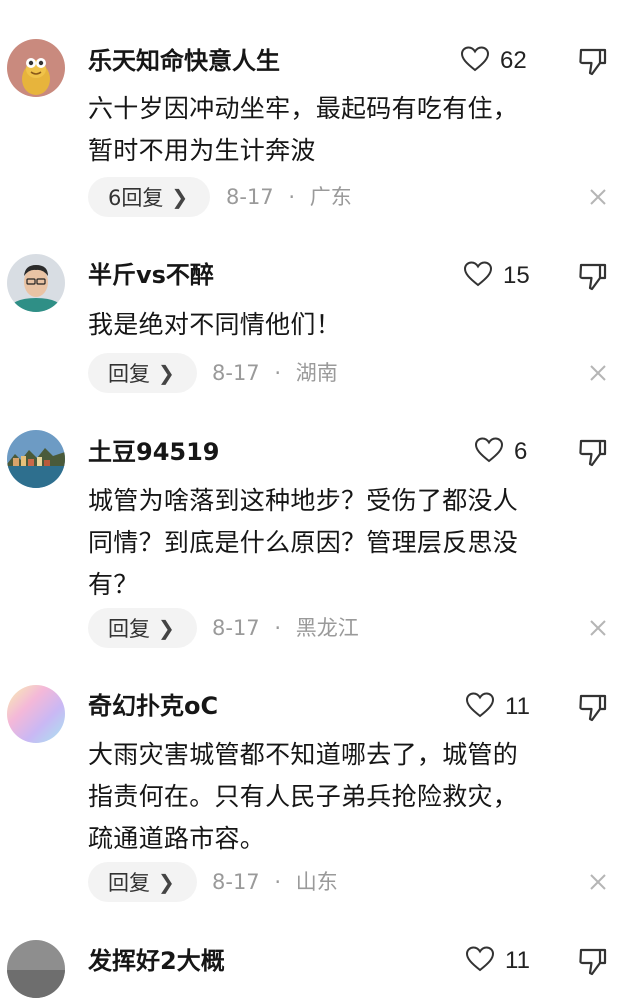 This screenshot has height=998, width=640. What do you see at coordinates (513, 60) in the screenshot?
I see `like-count: 62` at bounding box center [513, 60].